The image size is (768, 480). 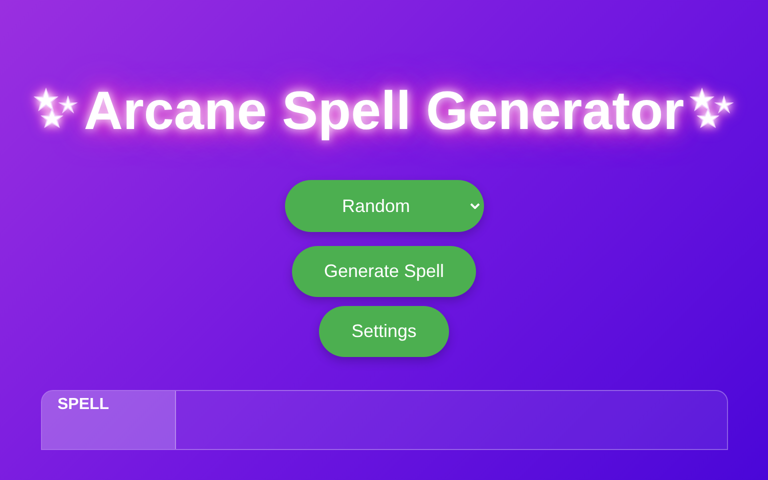 I want to click on generate-button: Generate Spell, so click(x=384, y=271).